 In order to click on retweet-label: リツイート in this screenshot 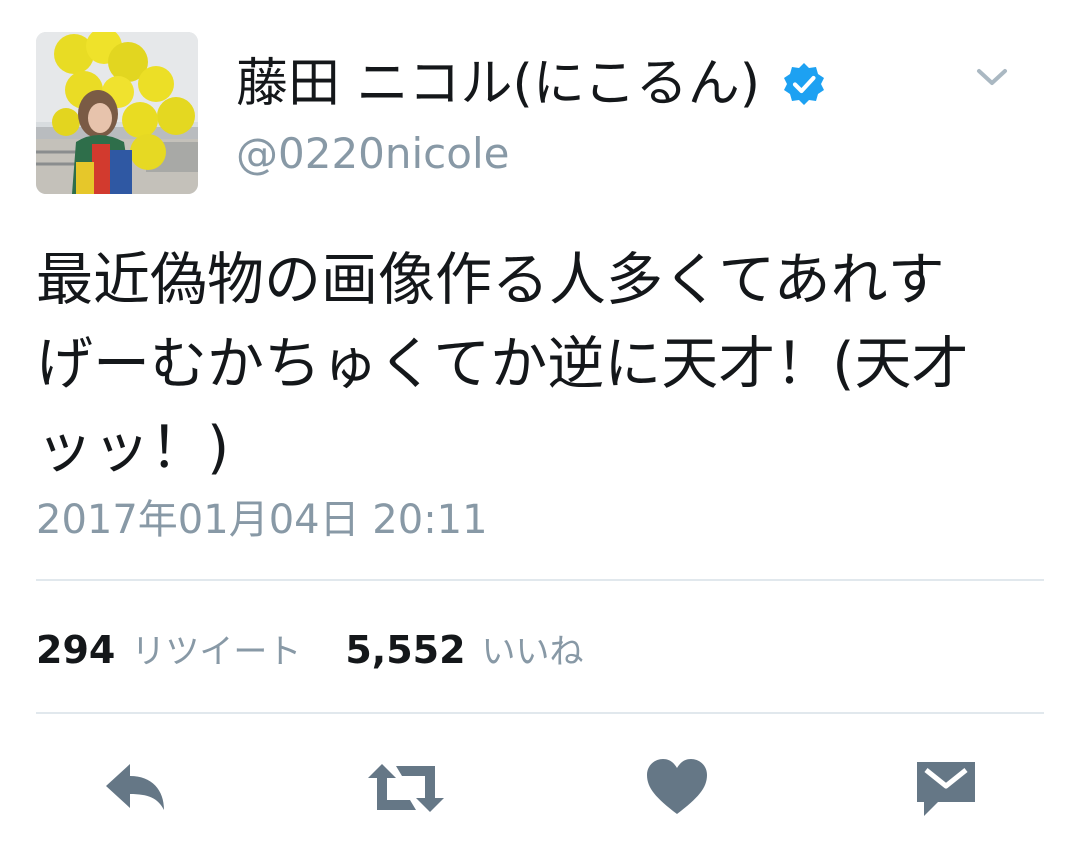, I will do `click(216, 648)`.